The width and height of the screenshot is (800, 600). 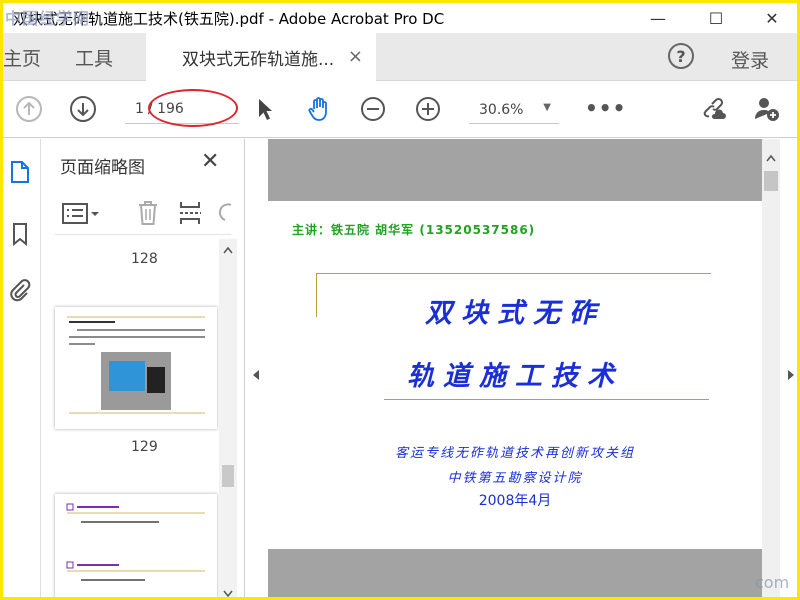 What do you see at coordinates (400, 57) in the screenshot?
I see `tab-bar: 主页 工具 双块式无砟轨道施... × ? 登录` at bounding box center [400, 57].